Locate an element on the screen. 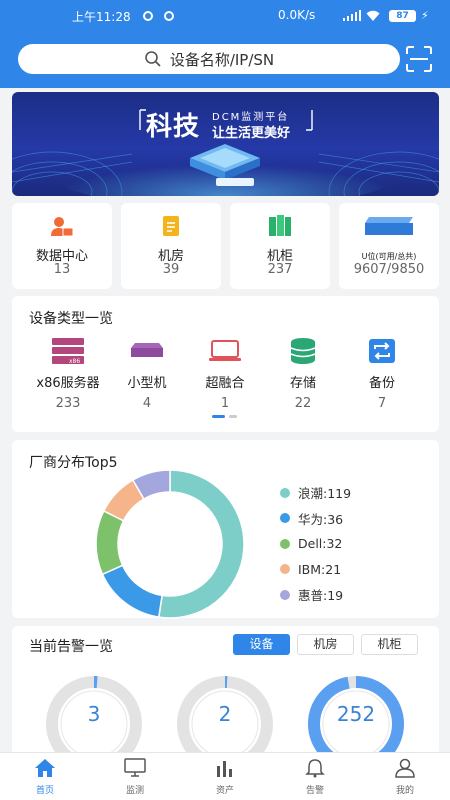 The height and width of the screenshot is (800, 450). tab-device: 设备 is located at coordinates (261, 644).